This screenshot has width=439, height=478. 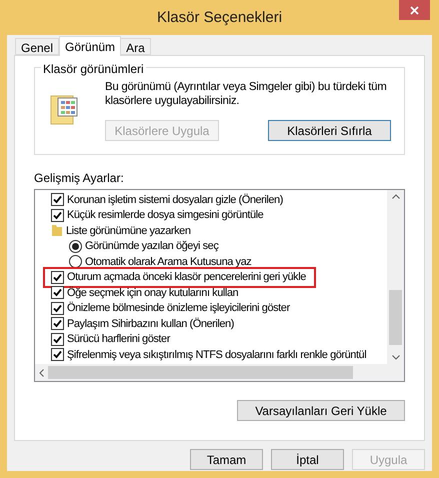 What do you see at coordinates (152, 293) in the screenshot?
I see `option-label: Öğe seçmek için onay kutularını kullan` at bounding box center [152, 293].